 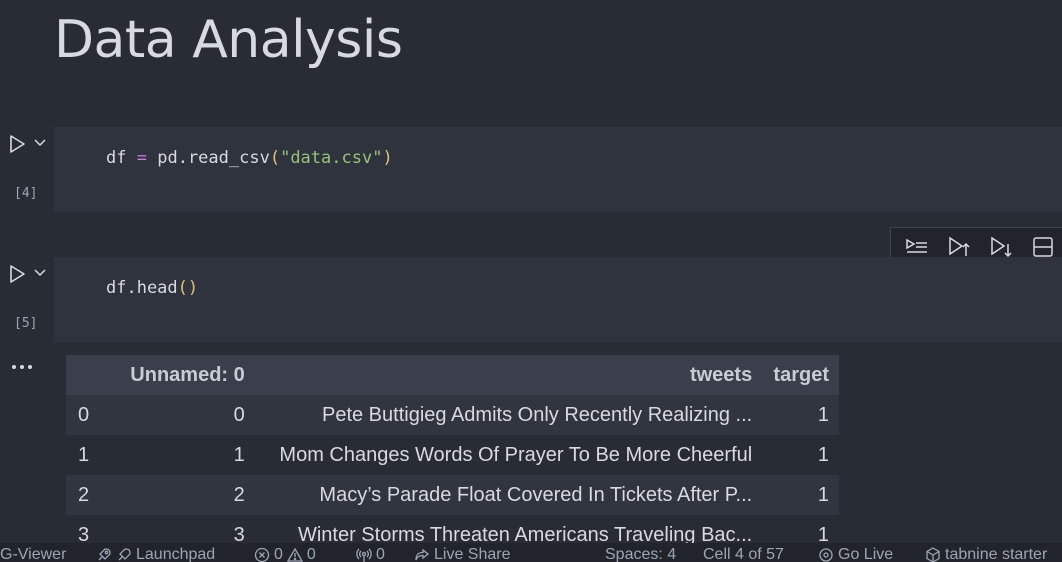 What do you see at coordinates (331, 158) in the screenshot?
I see `code-token: "data.csv"` at bounding box center [331, 158].